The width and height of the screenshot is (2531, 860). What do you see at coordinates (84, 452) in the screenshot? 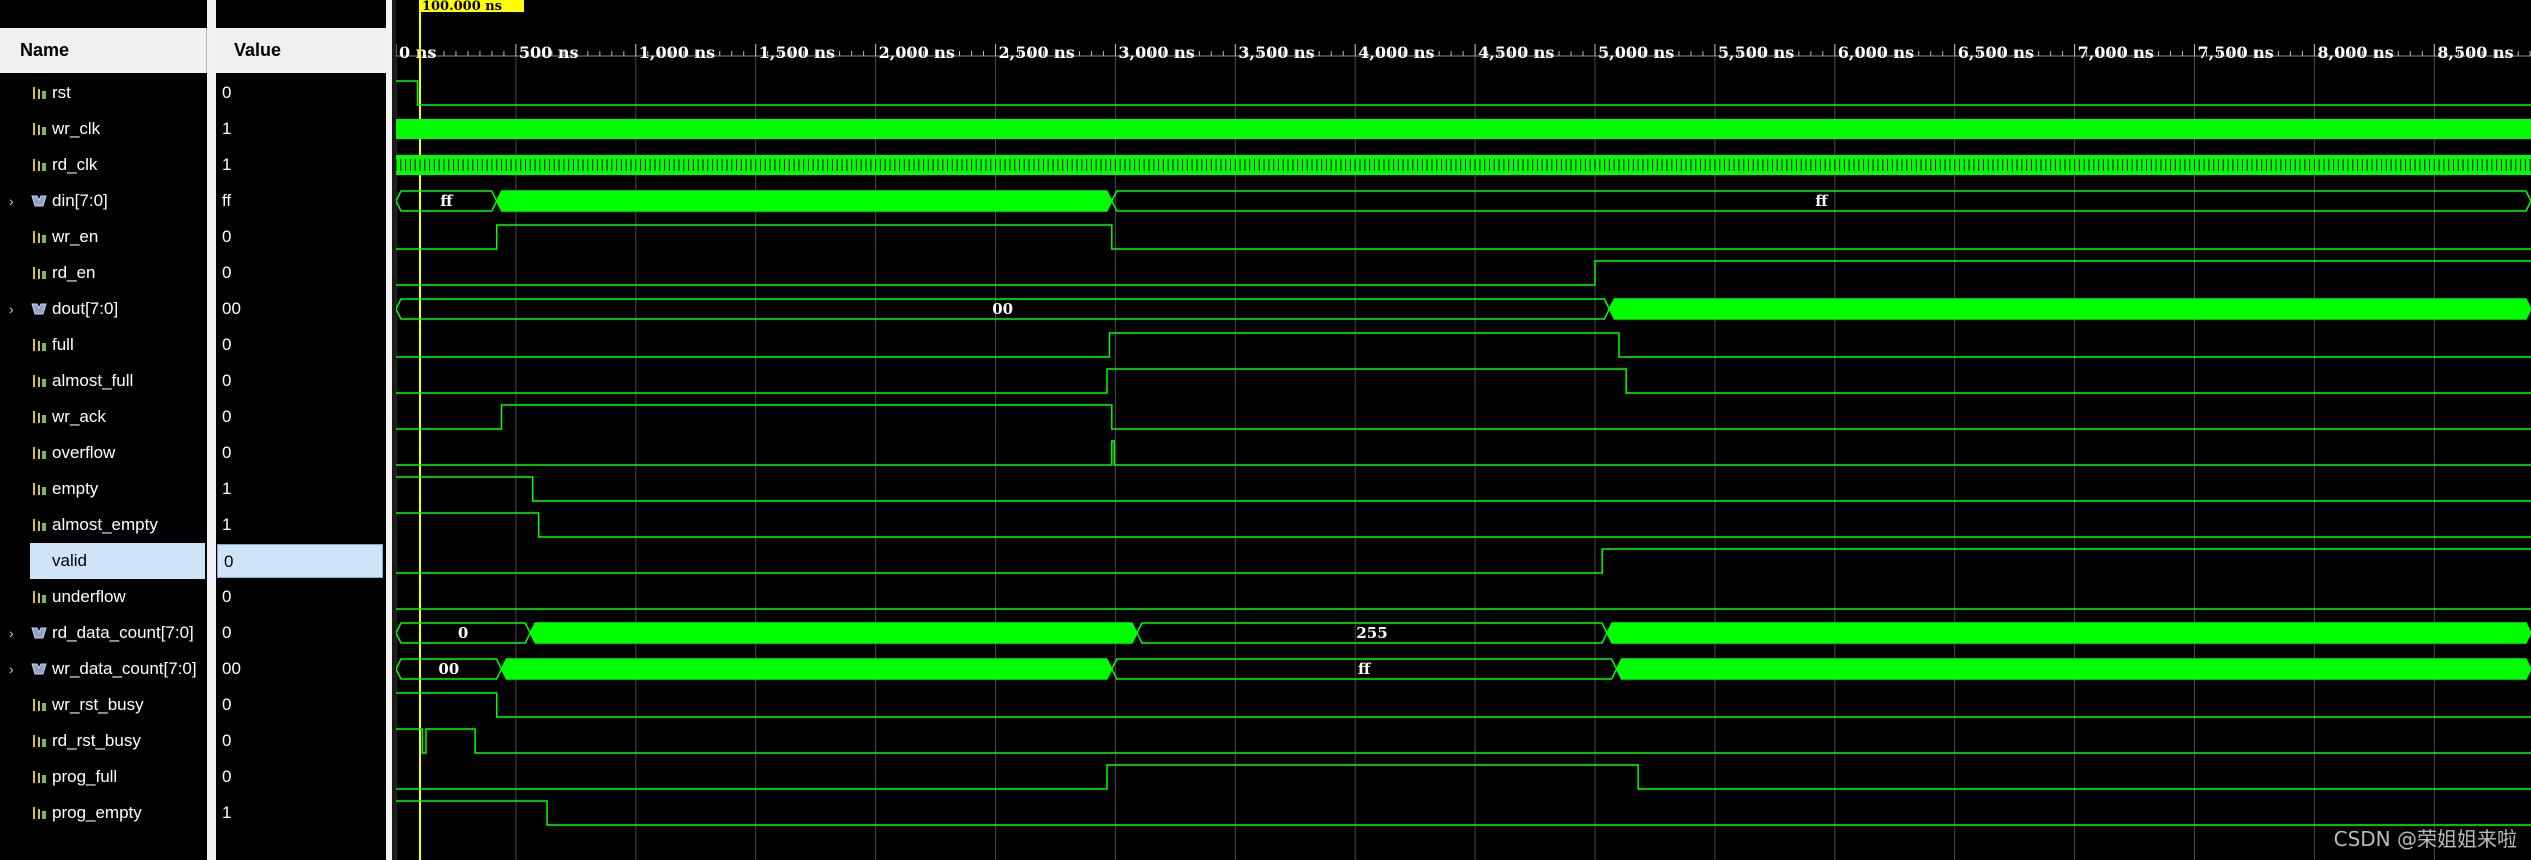
I see `signal-name: overflow` at bounding box center [84, 452].